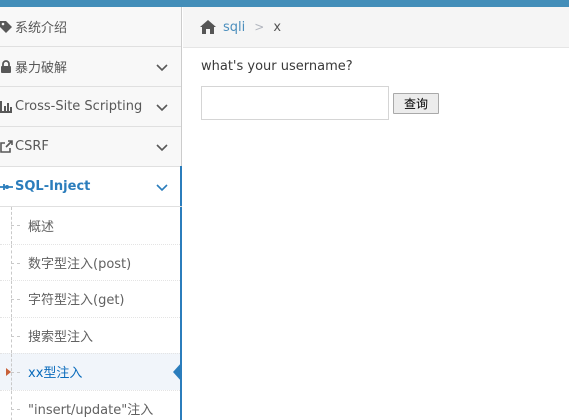 The width and height of the screenshot is (569, 420). Describe the element at coordinates (6, 146) in the screenshot. I see `external-link-icon` at that location.